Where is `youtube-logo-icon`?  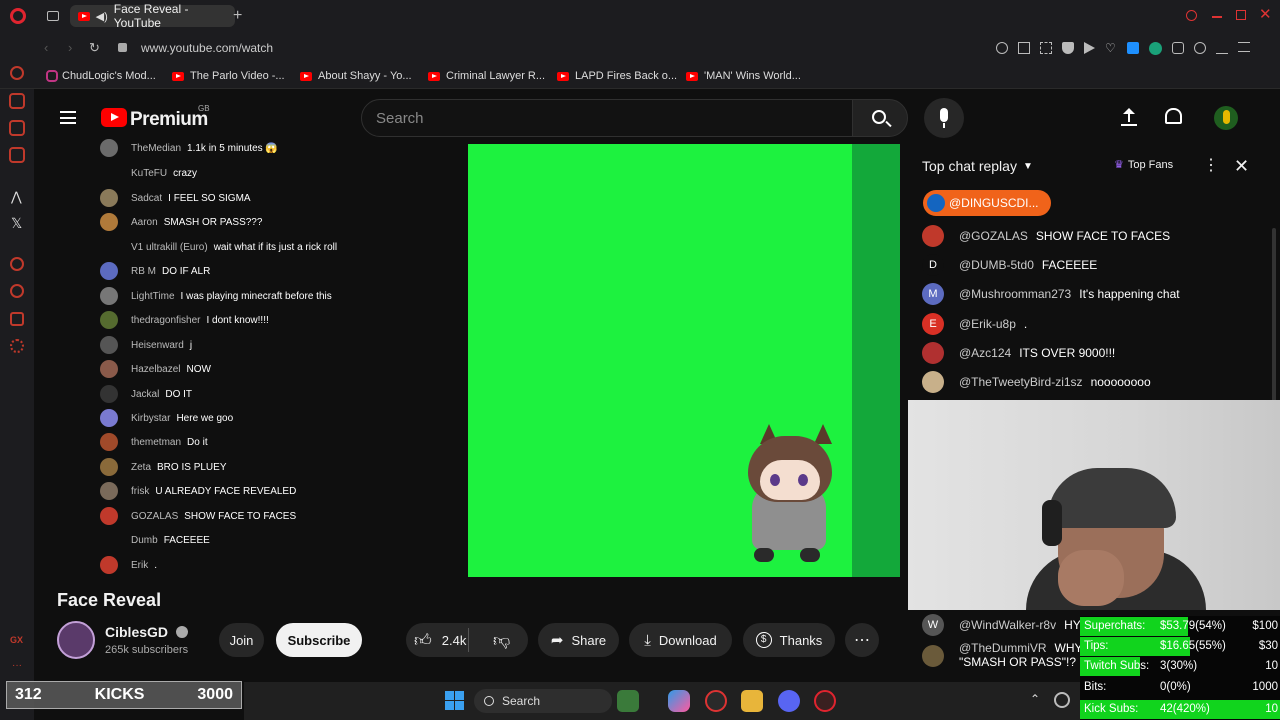
youtube-logo-icon is located at coordinates (114, 117).